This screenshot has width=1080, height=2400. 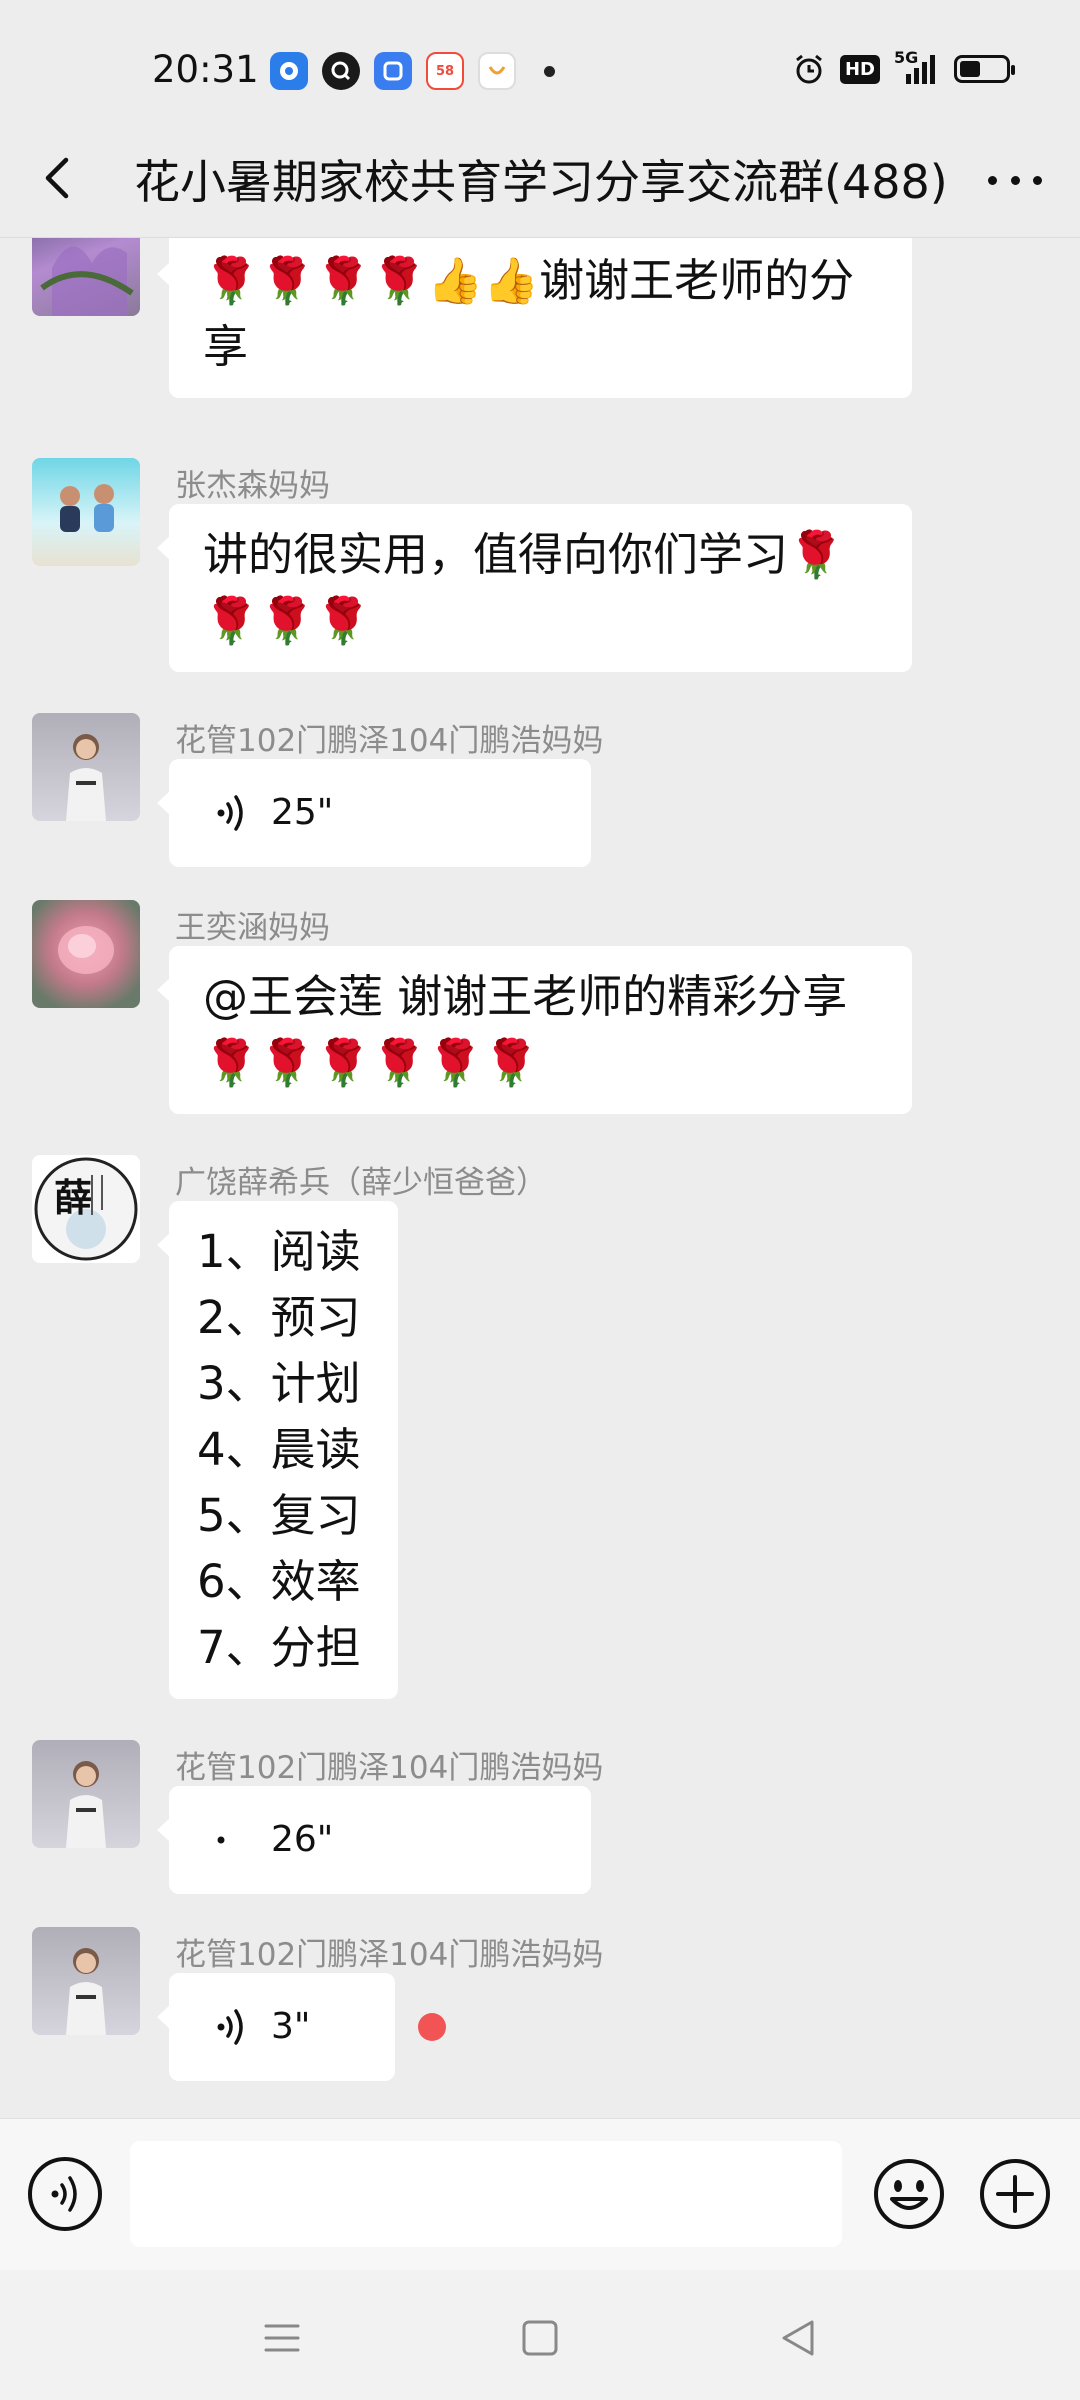 What do you see at coordinates (497, 71) in the screenshot?
I see `game-app-icon` at bounding box center [497, 71].